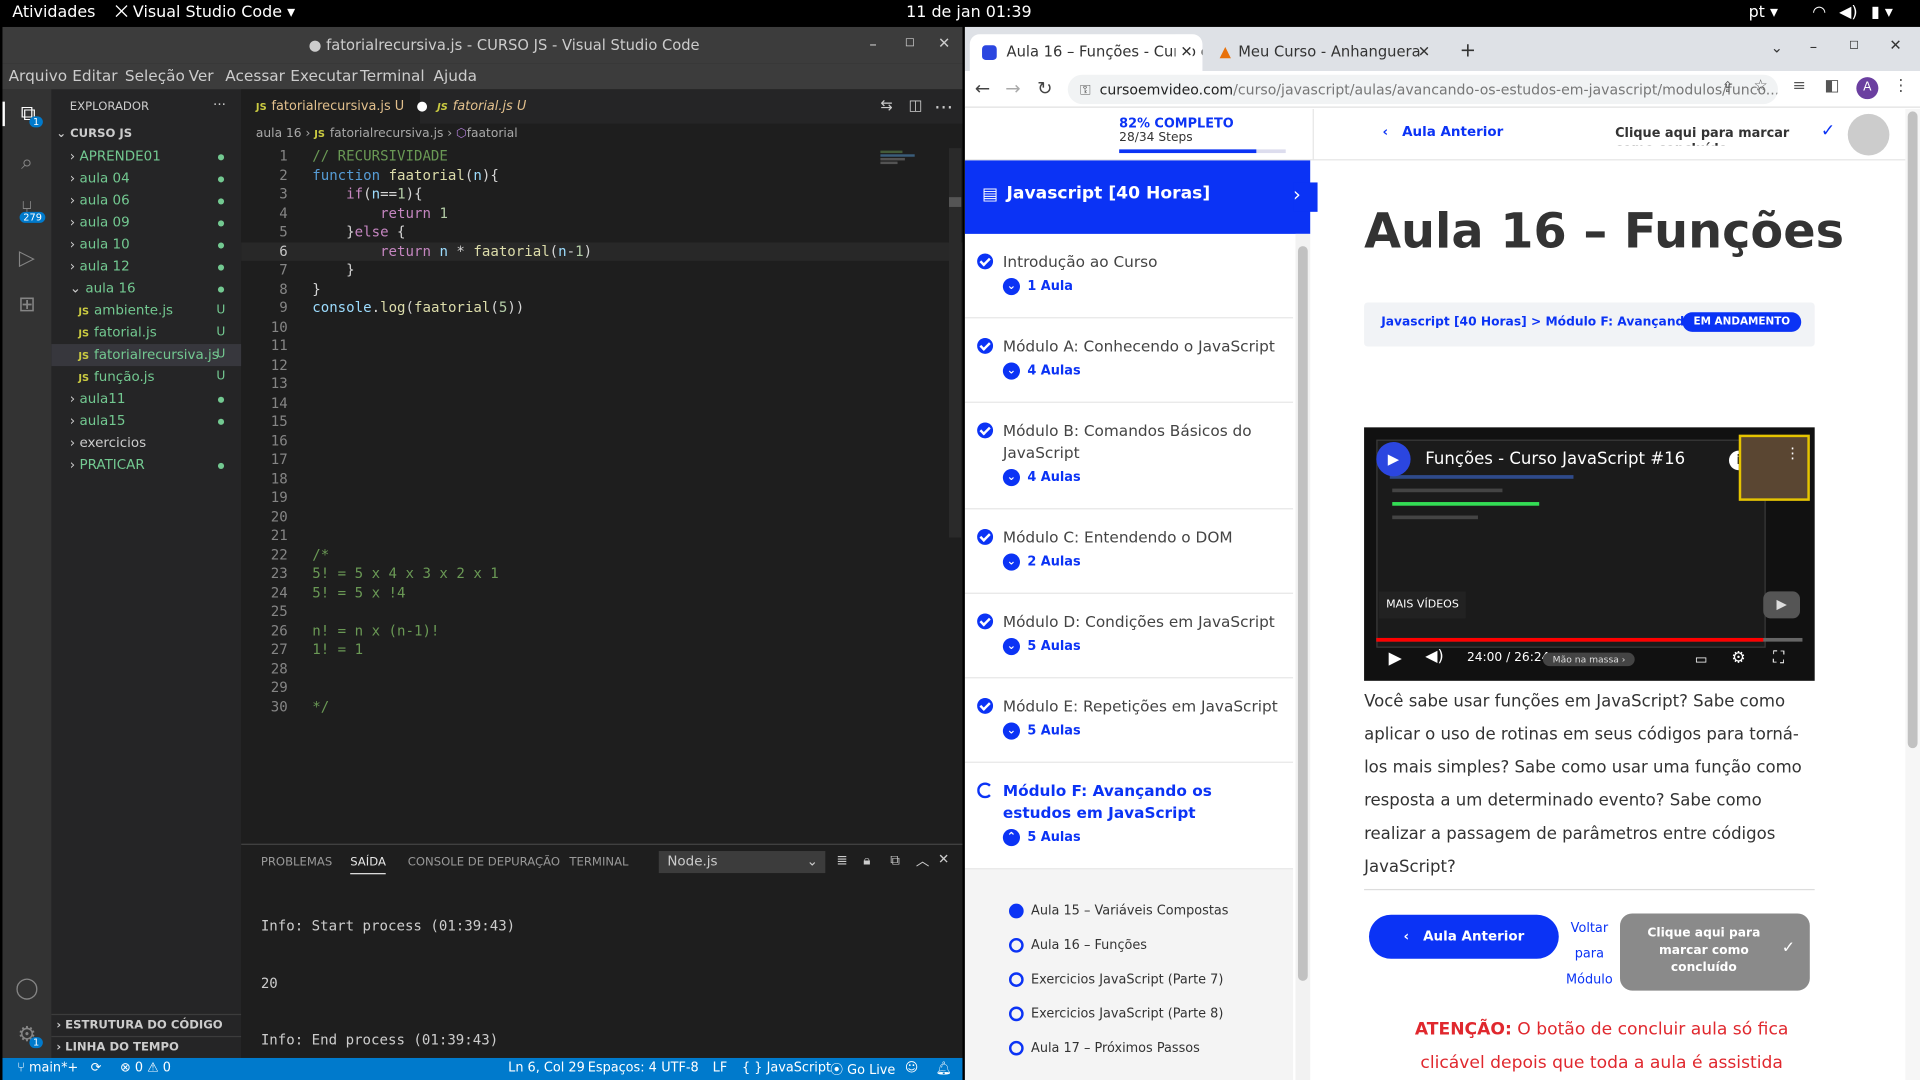  I want to click on wifi-icon: ◠, so click(1819, 13).